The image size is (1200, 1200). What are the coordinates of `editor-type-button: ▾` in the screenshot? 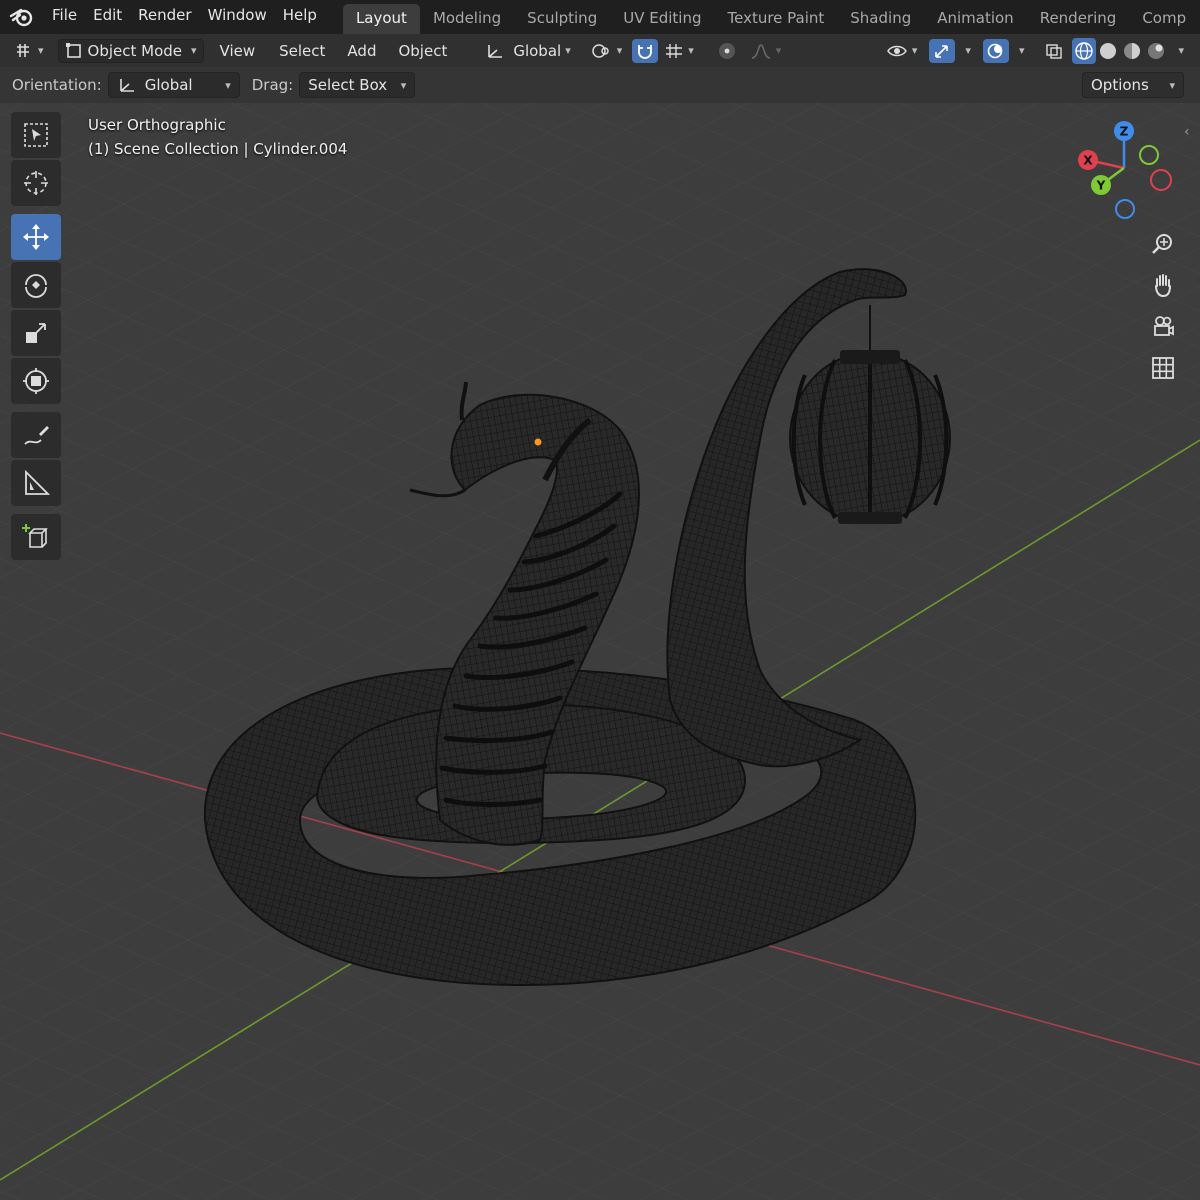 It's located at (29, 51).